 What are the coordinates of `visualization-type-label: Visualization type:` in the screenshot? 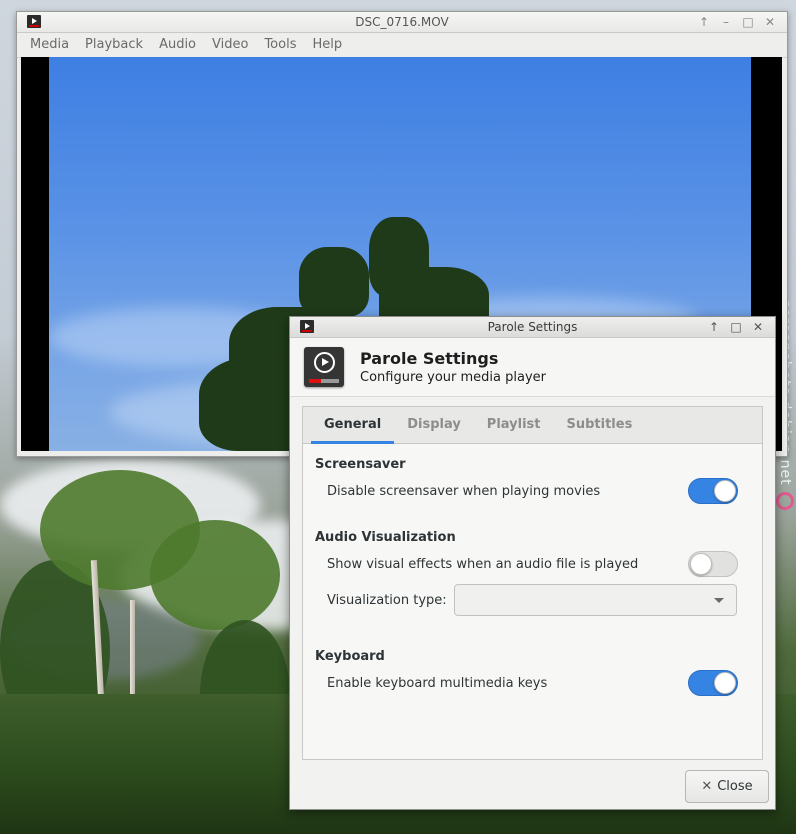 It's located at (387, 600).